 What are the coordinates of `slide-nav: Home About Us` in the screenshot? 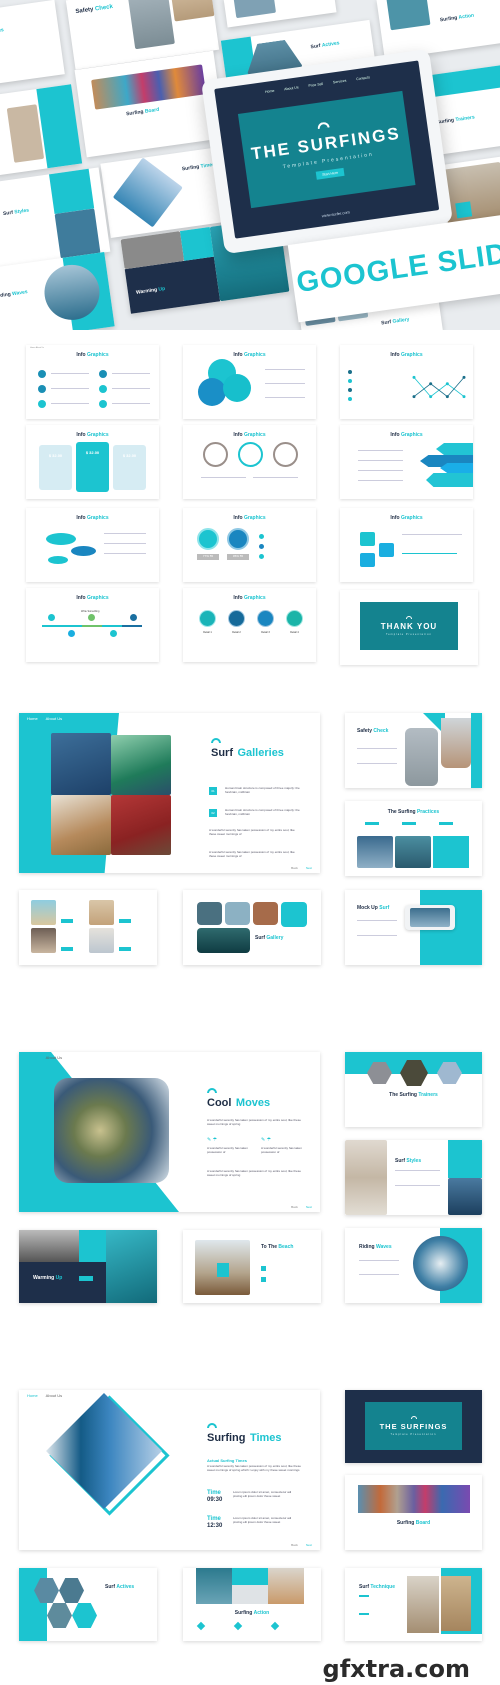 It's located at (48, 1057).